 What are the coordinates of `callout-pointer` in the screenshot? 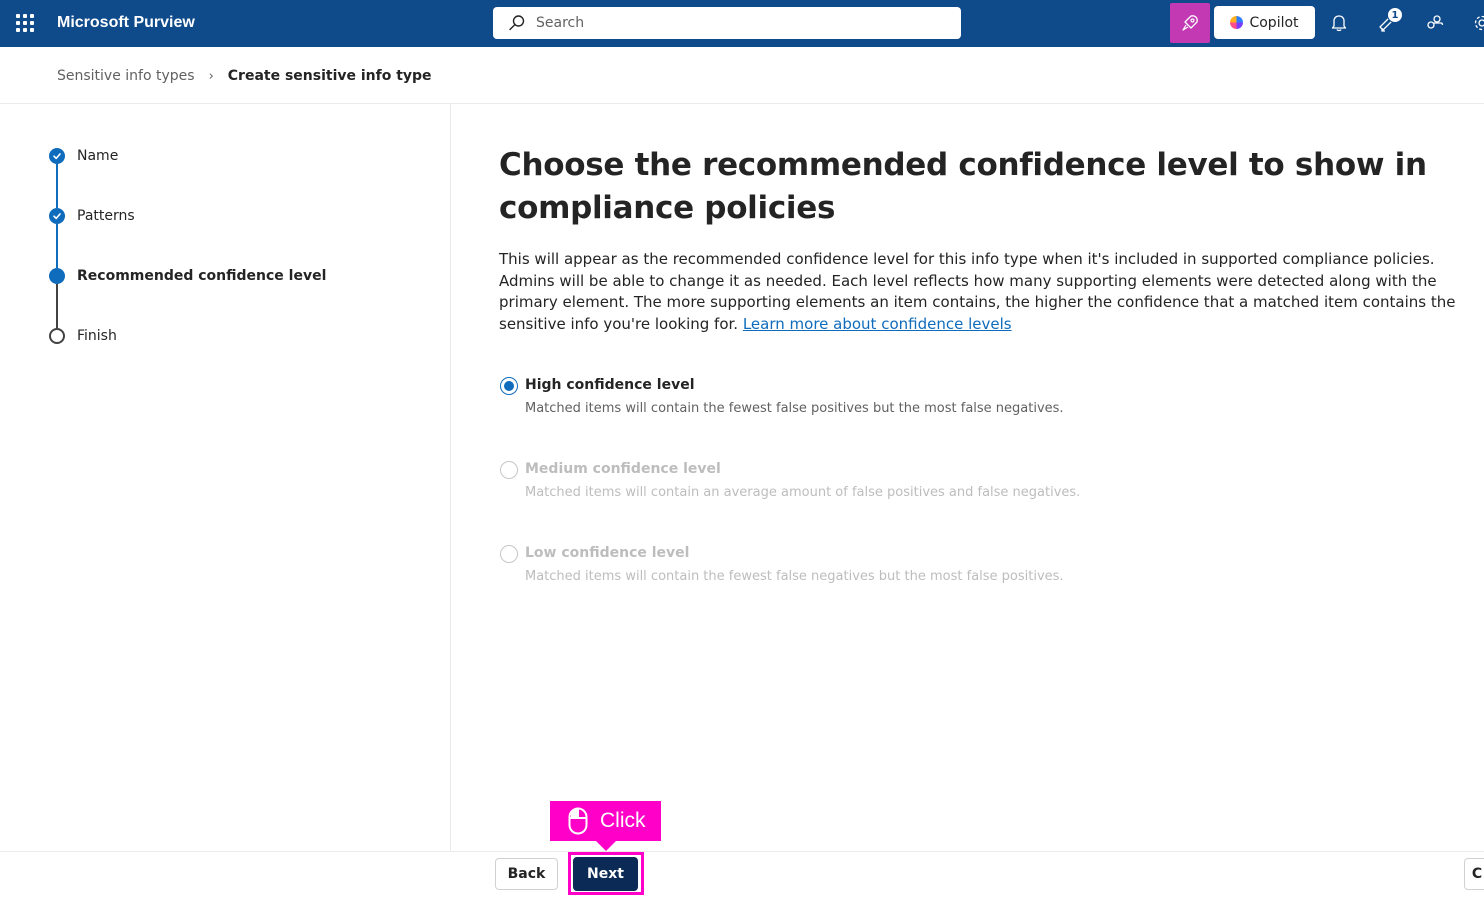 It's located at (606, 846).